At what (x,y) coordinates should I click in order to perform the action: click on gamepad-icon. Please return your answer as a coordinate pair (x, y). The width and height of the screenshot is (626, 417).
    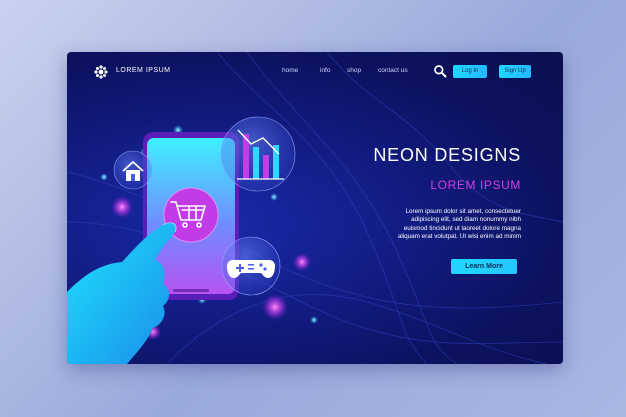
    Looking at the image, I should click on (251, 266).